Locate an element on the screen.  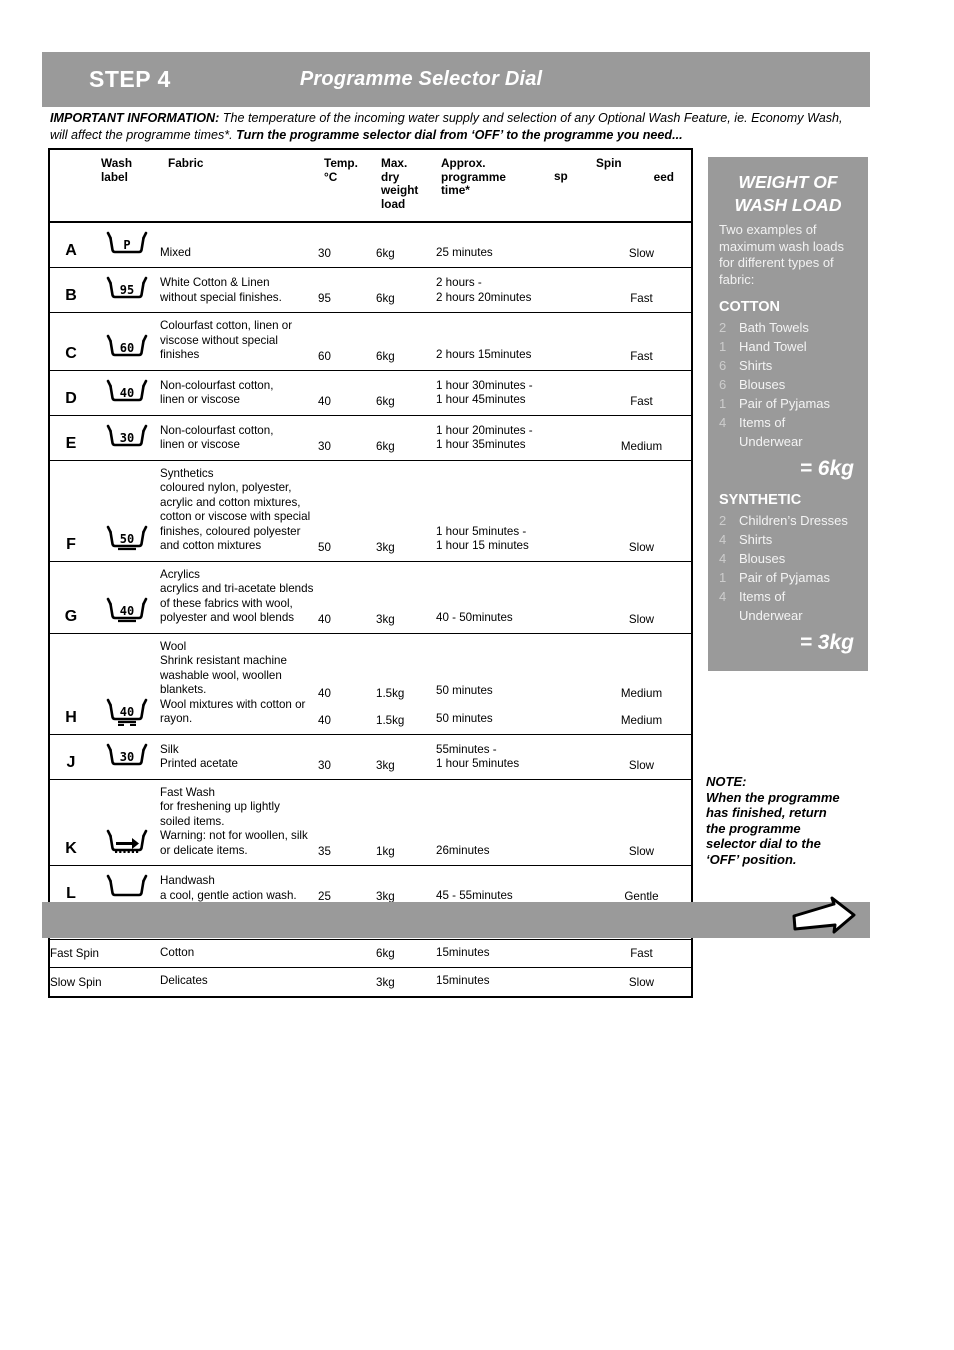
row-fabric-line: finishes is located at coordinates (180, 355).